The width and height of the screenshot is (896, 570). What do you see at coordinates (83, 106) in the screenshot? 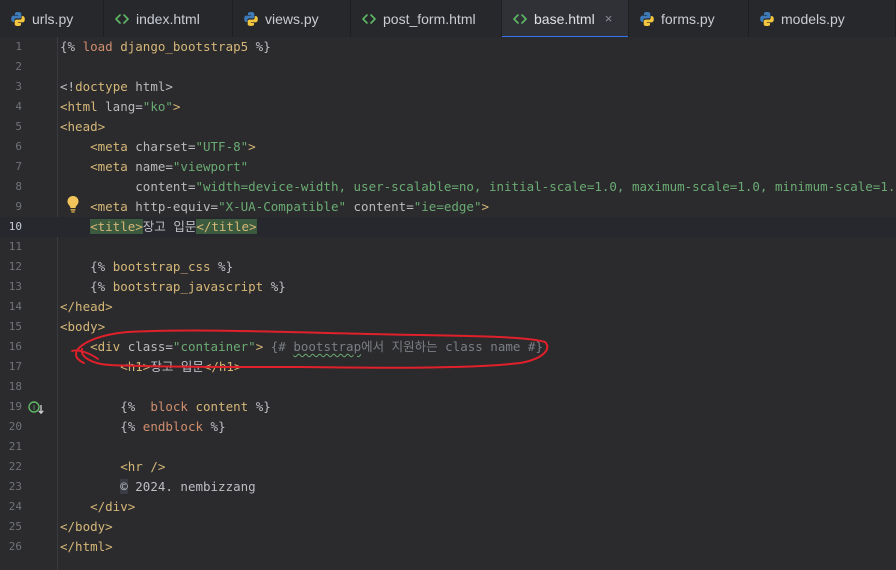
I see `code-token: <html` at bounding box center [83, 106].